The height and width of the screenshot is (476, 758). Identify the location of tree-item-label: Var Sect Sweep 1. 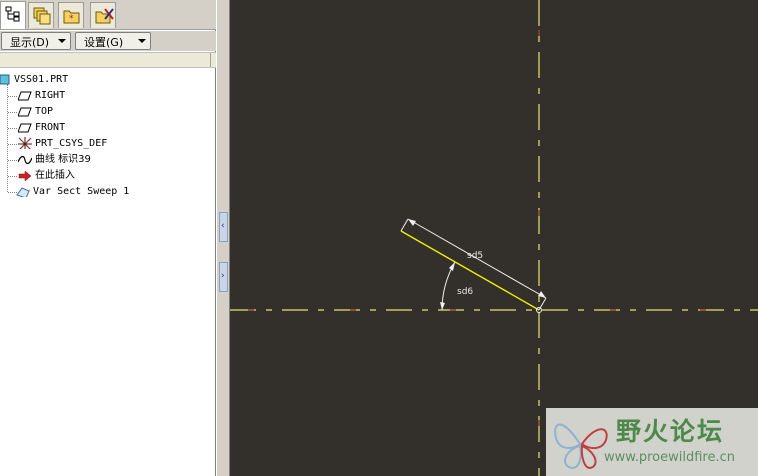
(81, 191).